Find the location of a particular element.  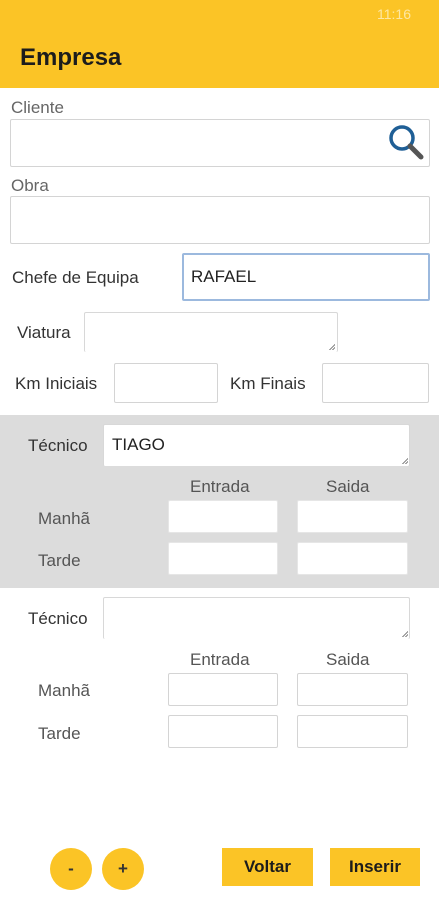

remove-tecnico-button: - is located at coordinates (71, 869).